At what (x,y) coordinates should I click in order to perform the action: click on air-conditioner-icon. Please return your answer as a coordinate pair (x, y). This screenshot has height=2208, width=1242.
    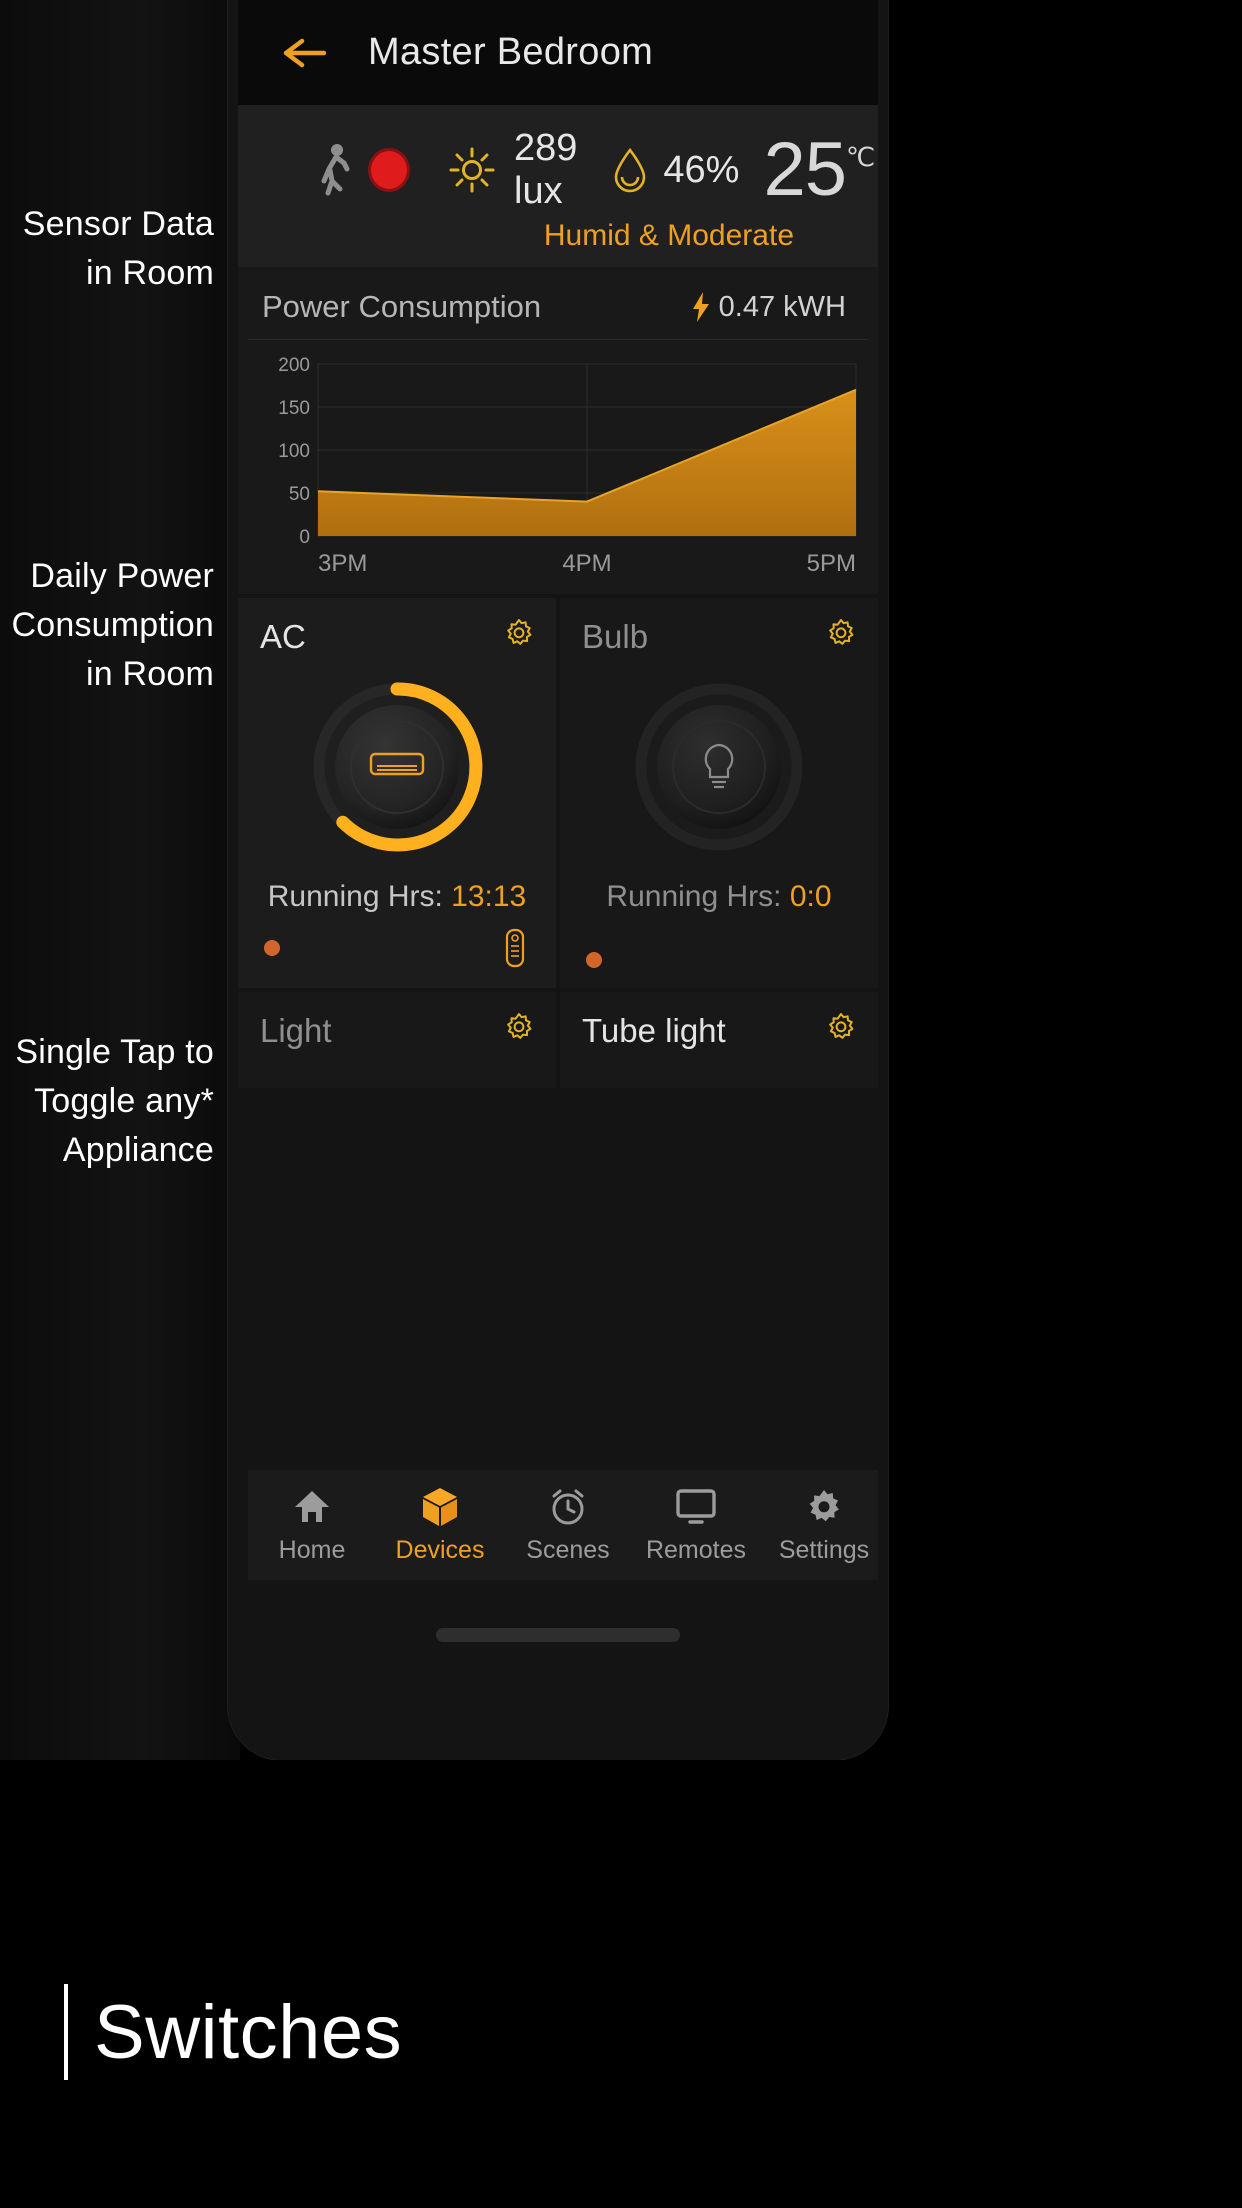
    Looking at the image, I should click on (397, 767).